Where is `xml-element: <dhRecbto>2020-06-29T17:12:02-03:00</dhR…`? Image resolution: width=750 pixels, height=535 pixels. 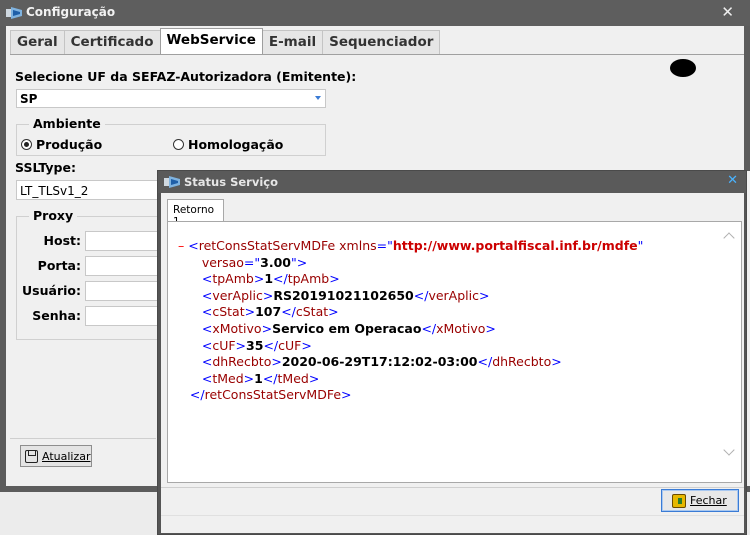 xml-element: <dhRecbto>2020-06-29T17:12:02-03:00</dhR… is located at coordinates (381, 362).